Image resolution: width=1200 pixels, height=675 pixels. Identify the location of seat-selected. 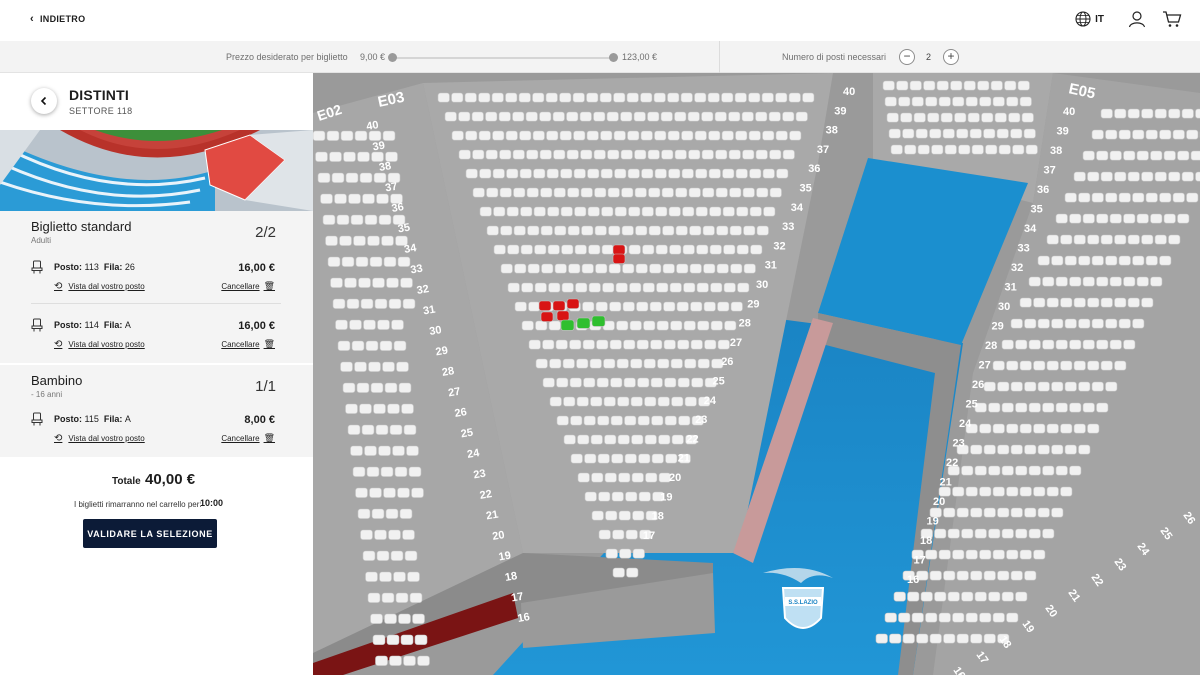
(583, 323).